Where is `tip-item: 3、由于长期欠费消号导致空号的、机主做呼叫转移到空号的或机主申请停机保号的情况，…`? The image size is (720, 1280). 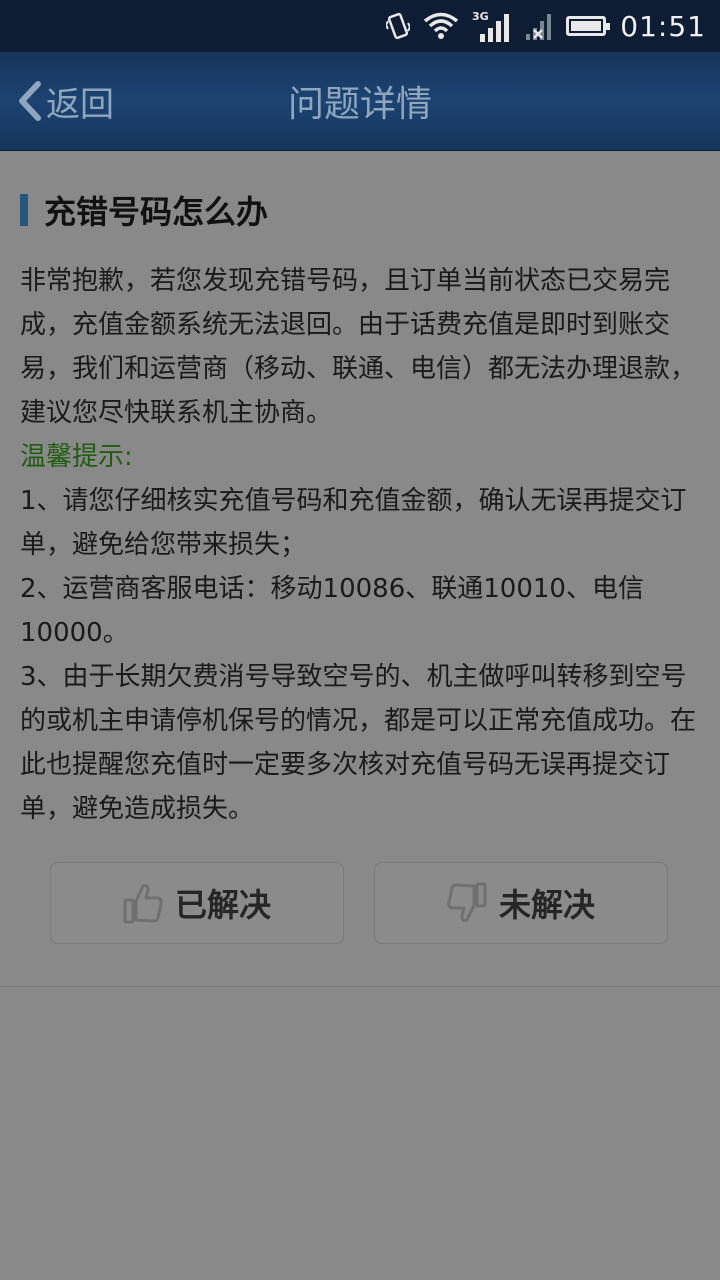
tip-item: 3、由于长期欠费消号导致空号的、机主做呼叫转移到空号的或机主申请停机保号的情况，… is located at coordinates (358, 743).